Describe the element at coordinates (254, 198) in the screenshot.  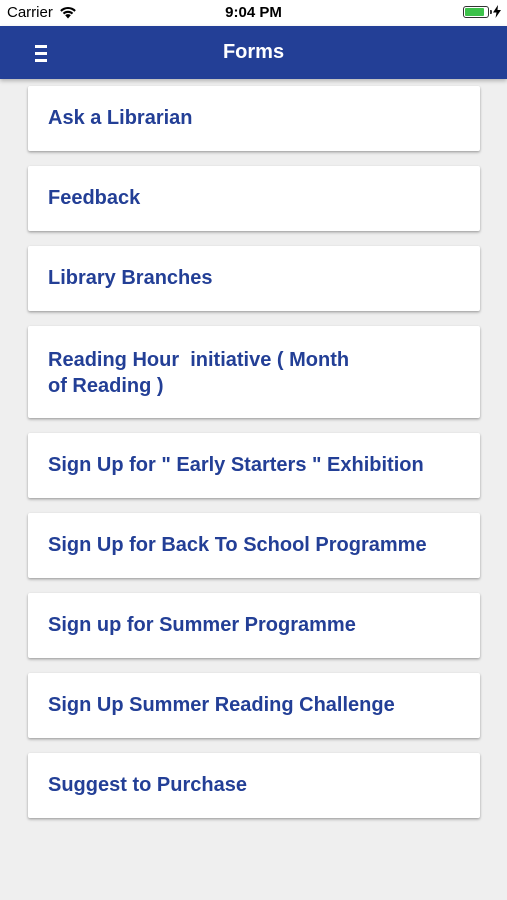
I see `form-item-feedback: Feedback` at that location.